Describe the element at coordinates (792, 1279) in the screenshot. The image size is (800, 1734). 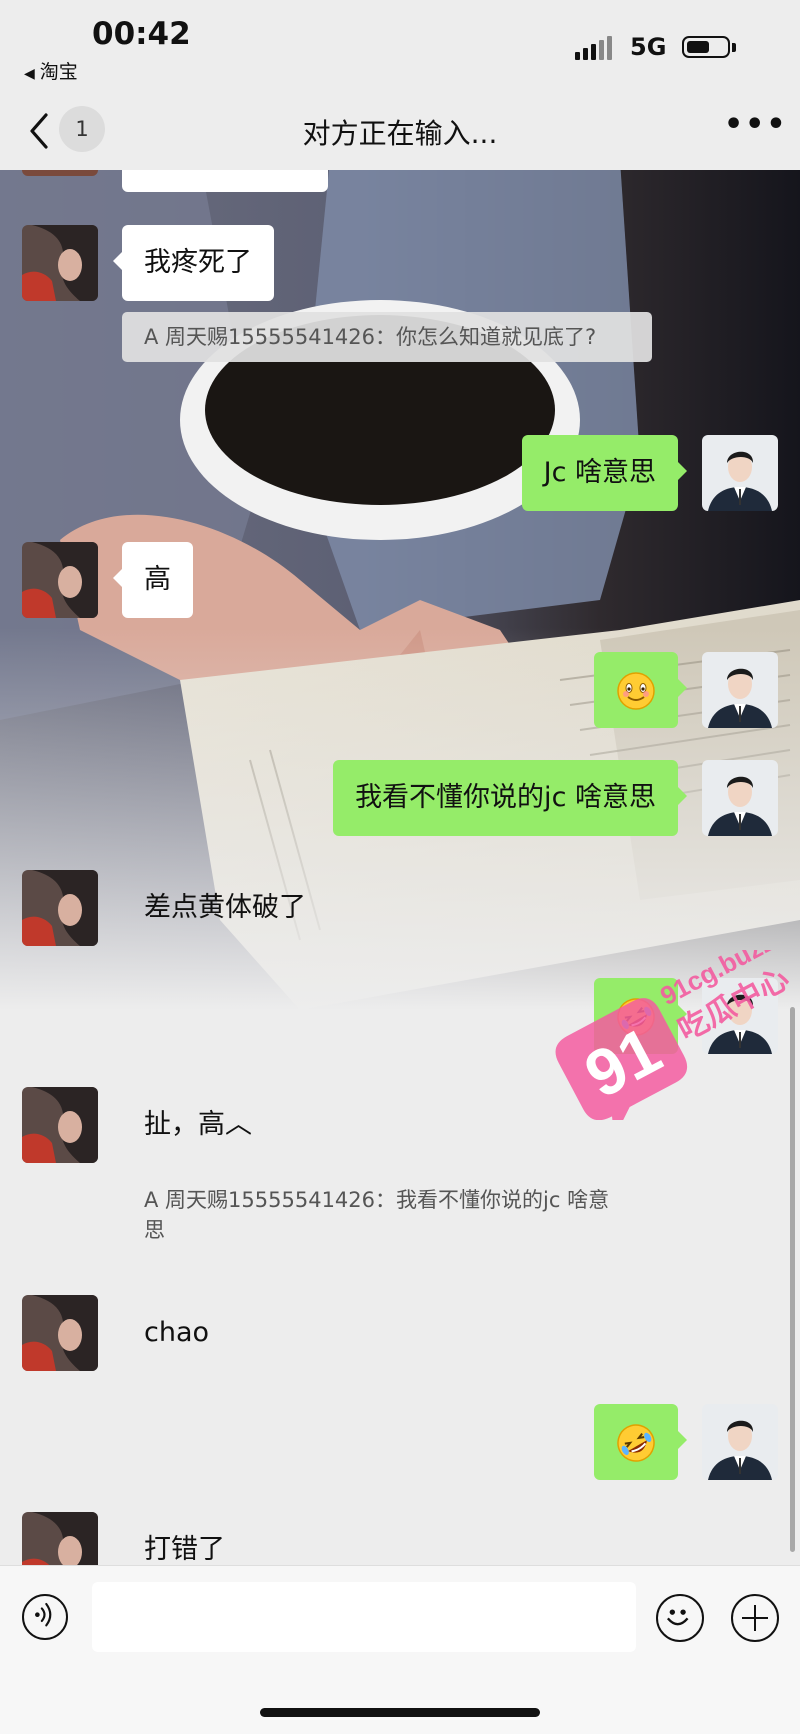
I see `scrollbar` at that location.